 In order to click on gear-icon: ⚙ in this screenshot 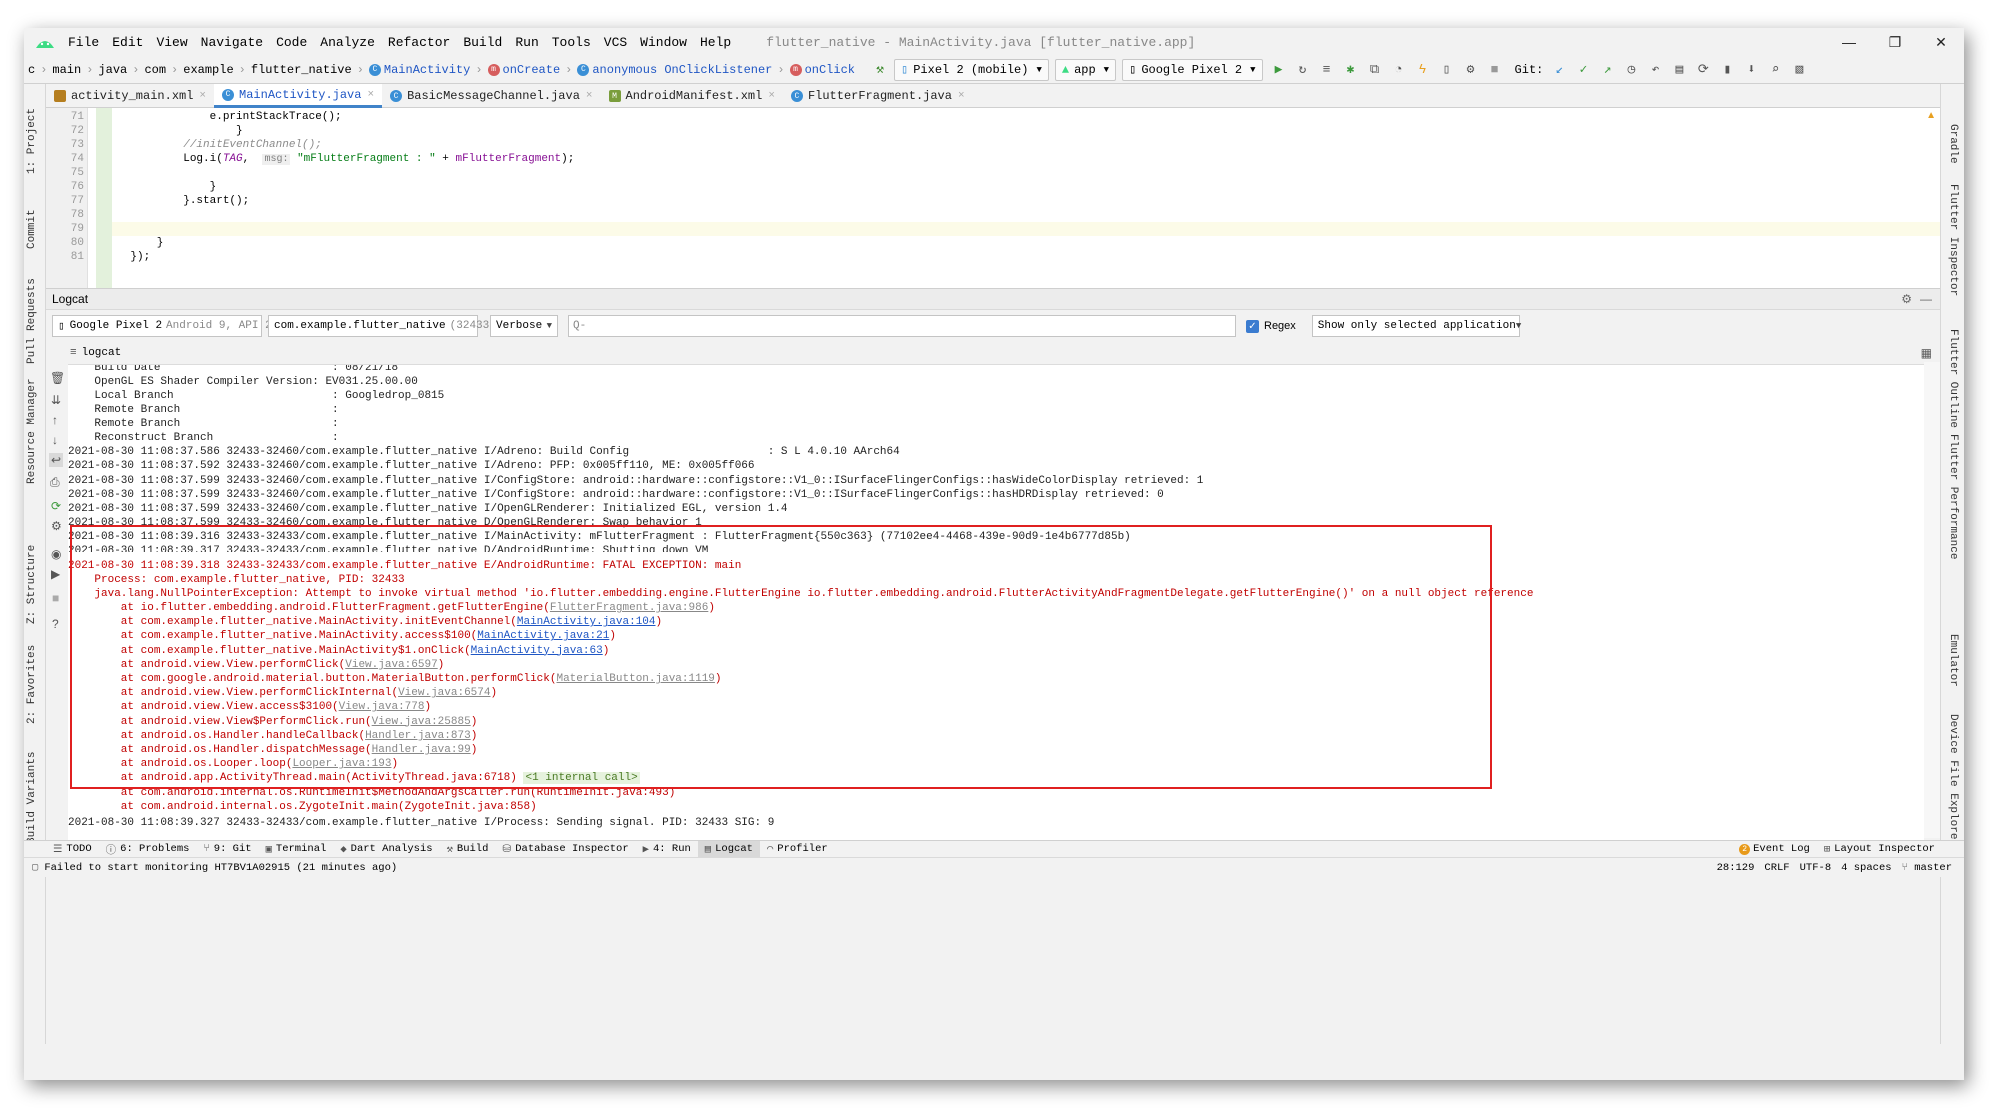, I will do `click(1906, 299)`.